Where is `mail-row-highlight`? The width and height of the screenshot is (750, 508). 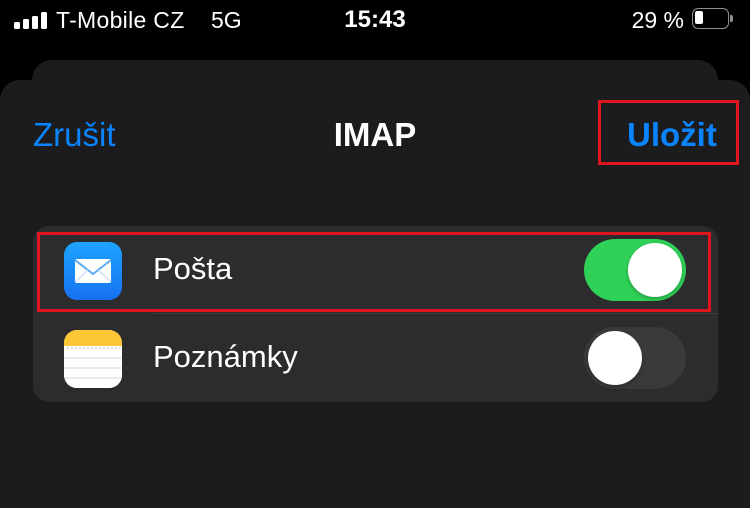 mail-row-highlight is located at coordinates (374, 272).